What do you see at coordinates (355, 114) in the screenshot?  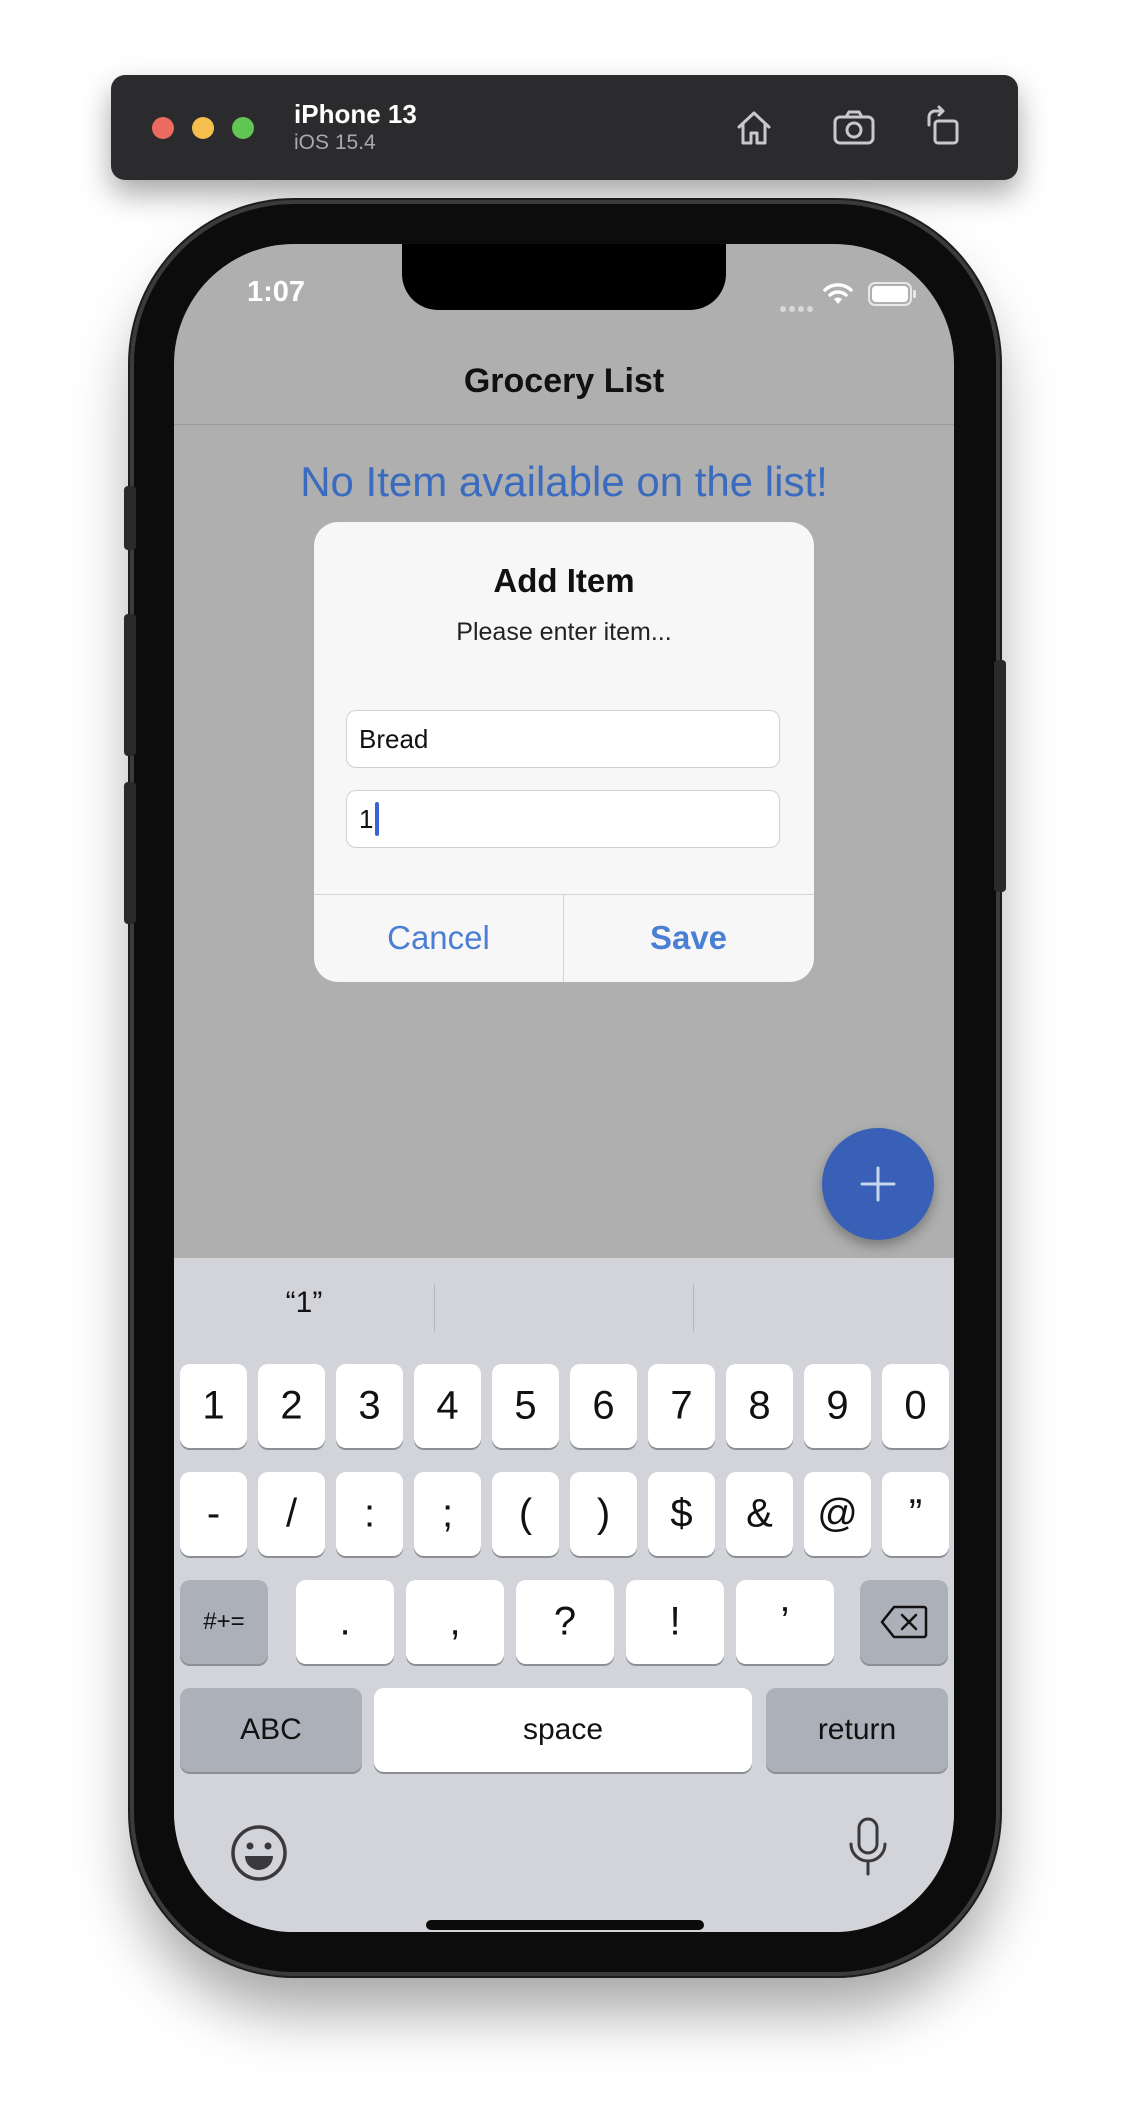 I see `device-name: iPhone 13` at bounding box center [355, 114].